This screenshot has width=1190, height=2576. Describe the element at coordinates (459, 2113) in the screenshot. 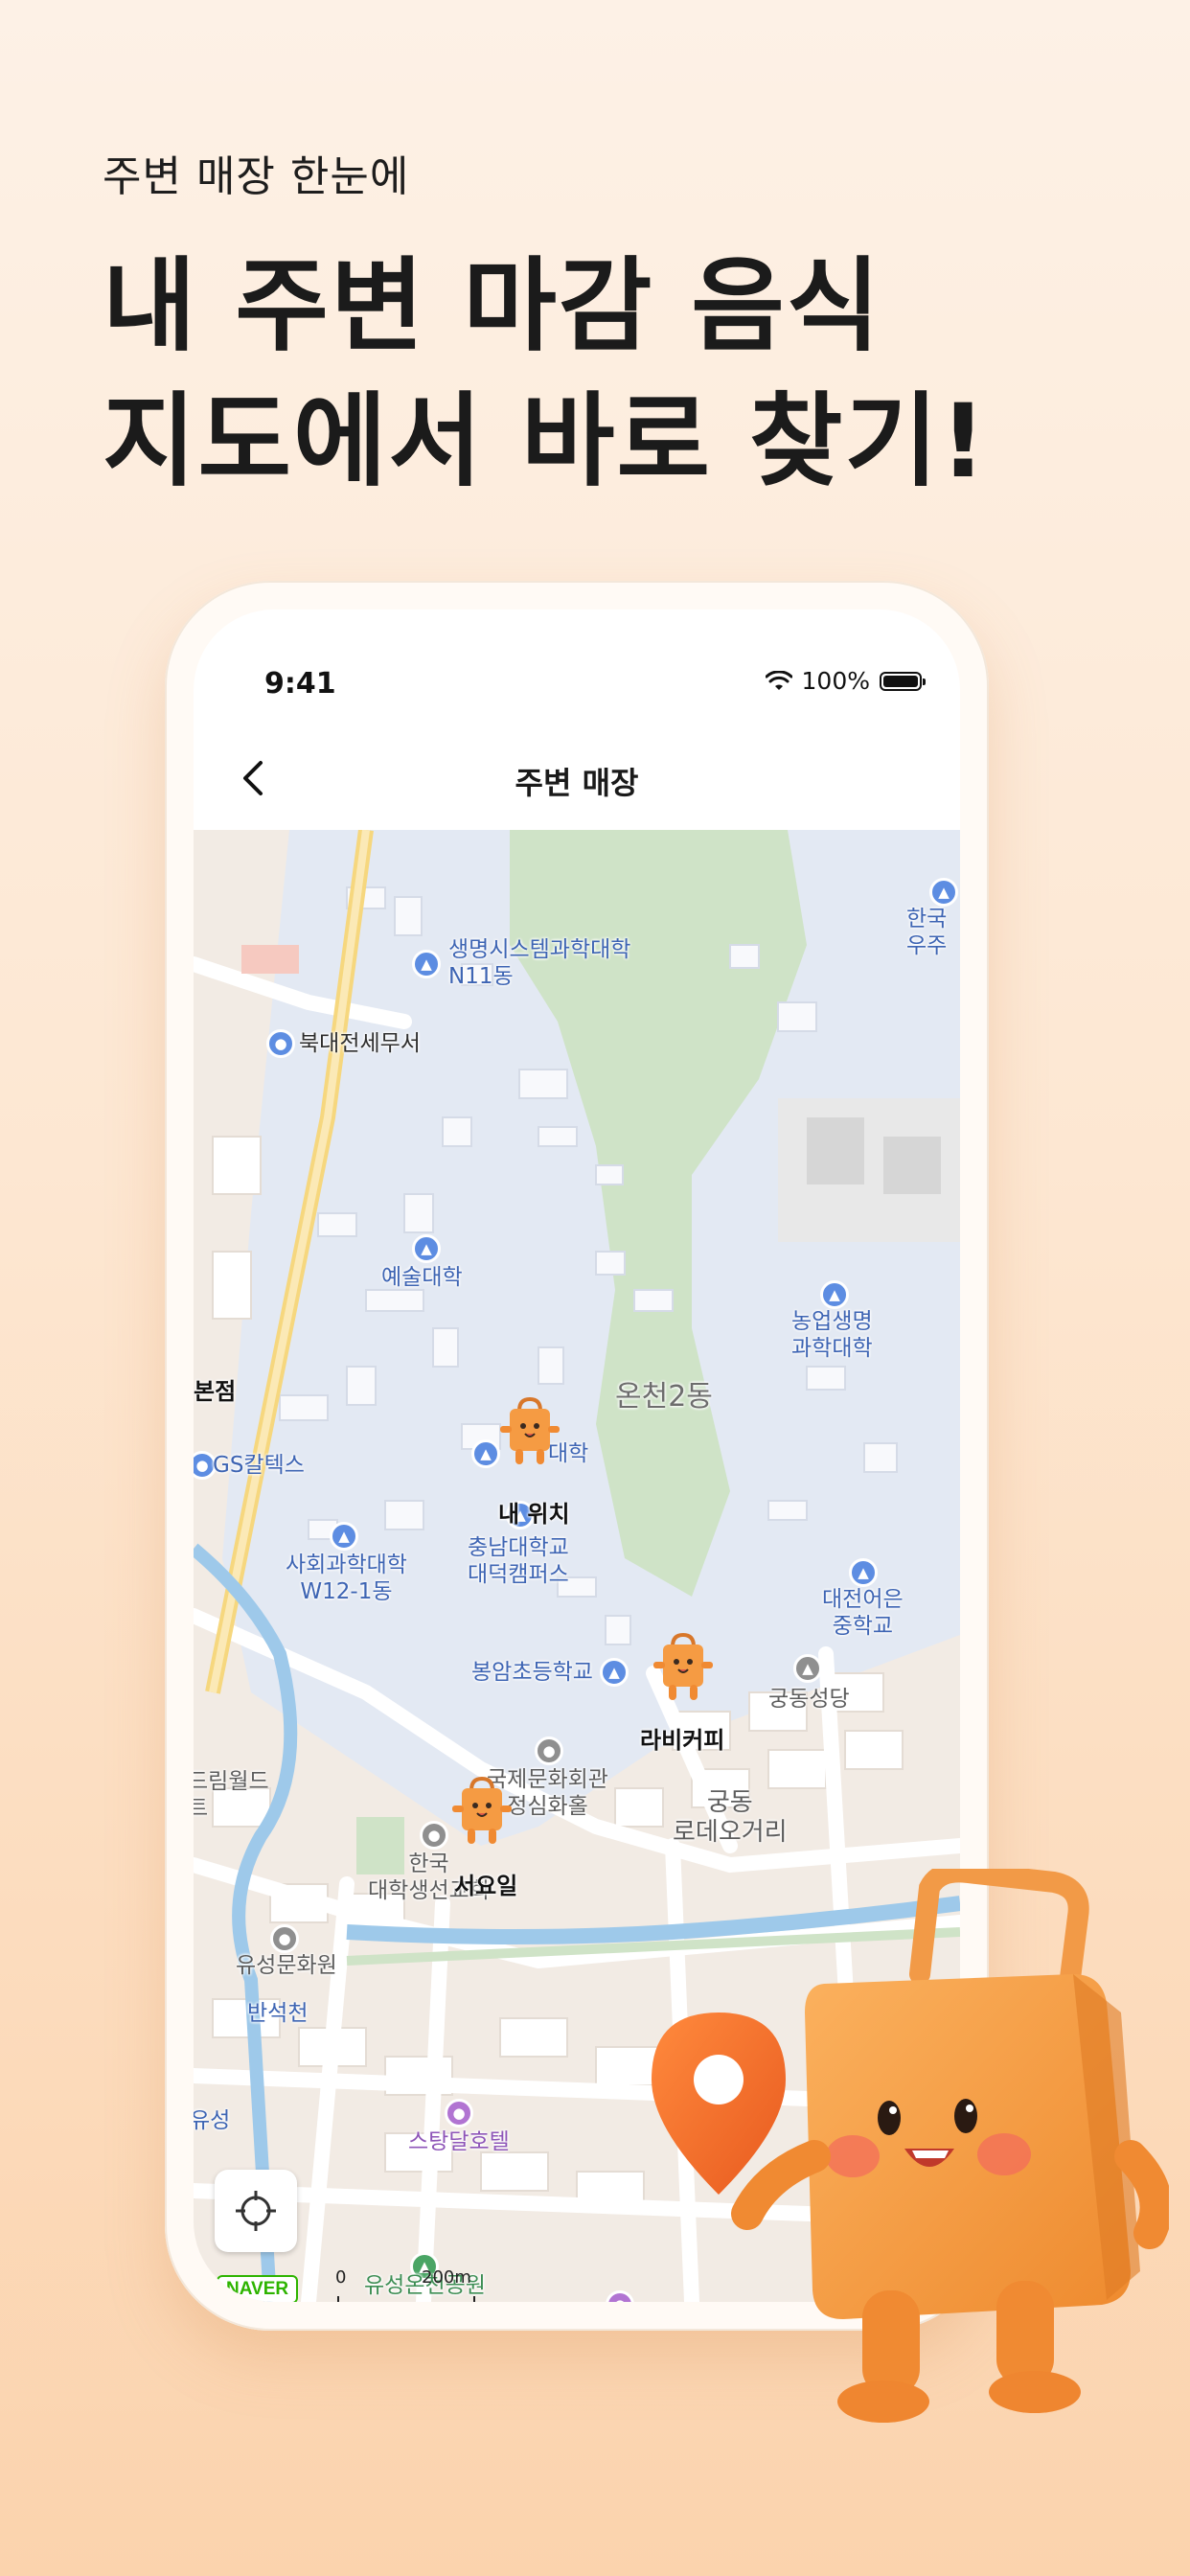

I see `hotel-icon: ●` at that location.